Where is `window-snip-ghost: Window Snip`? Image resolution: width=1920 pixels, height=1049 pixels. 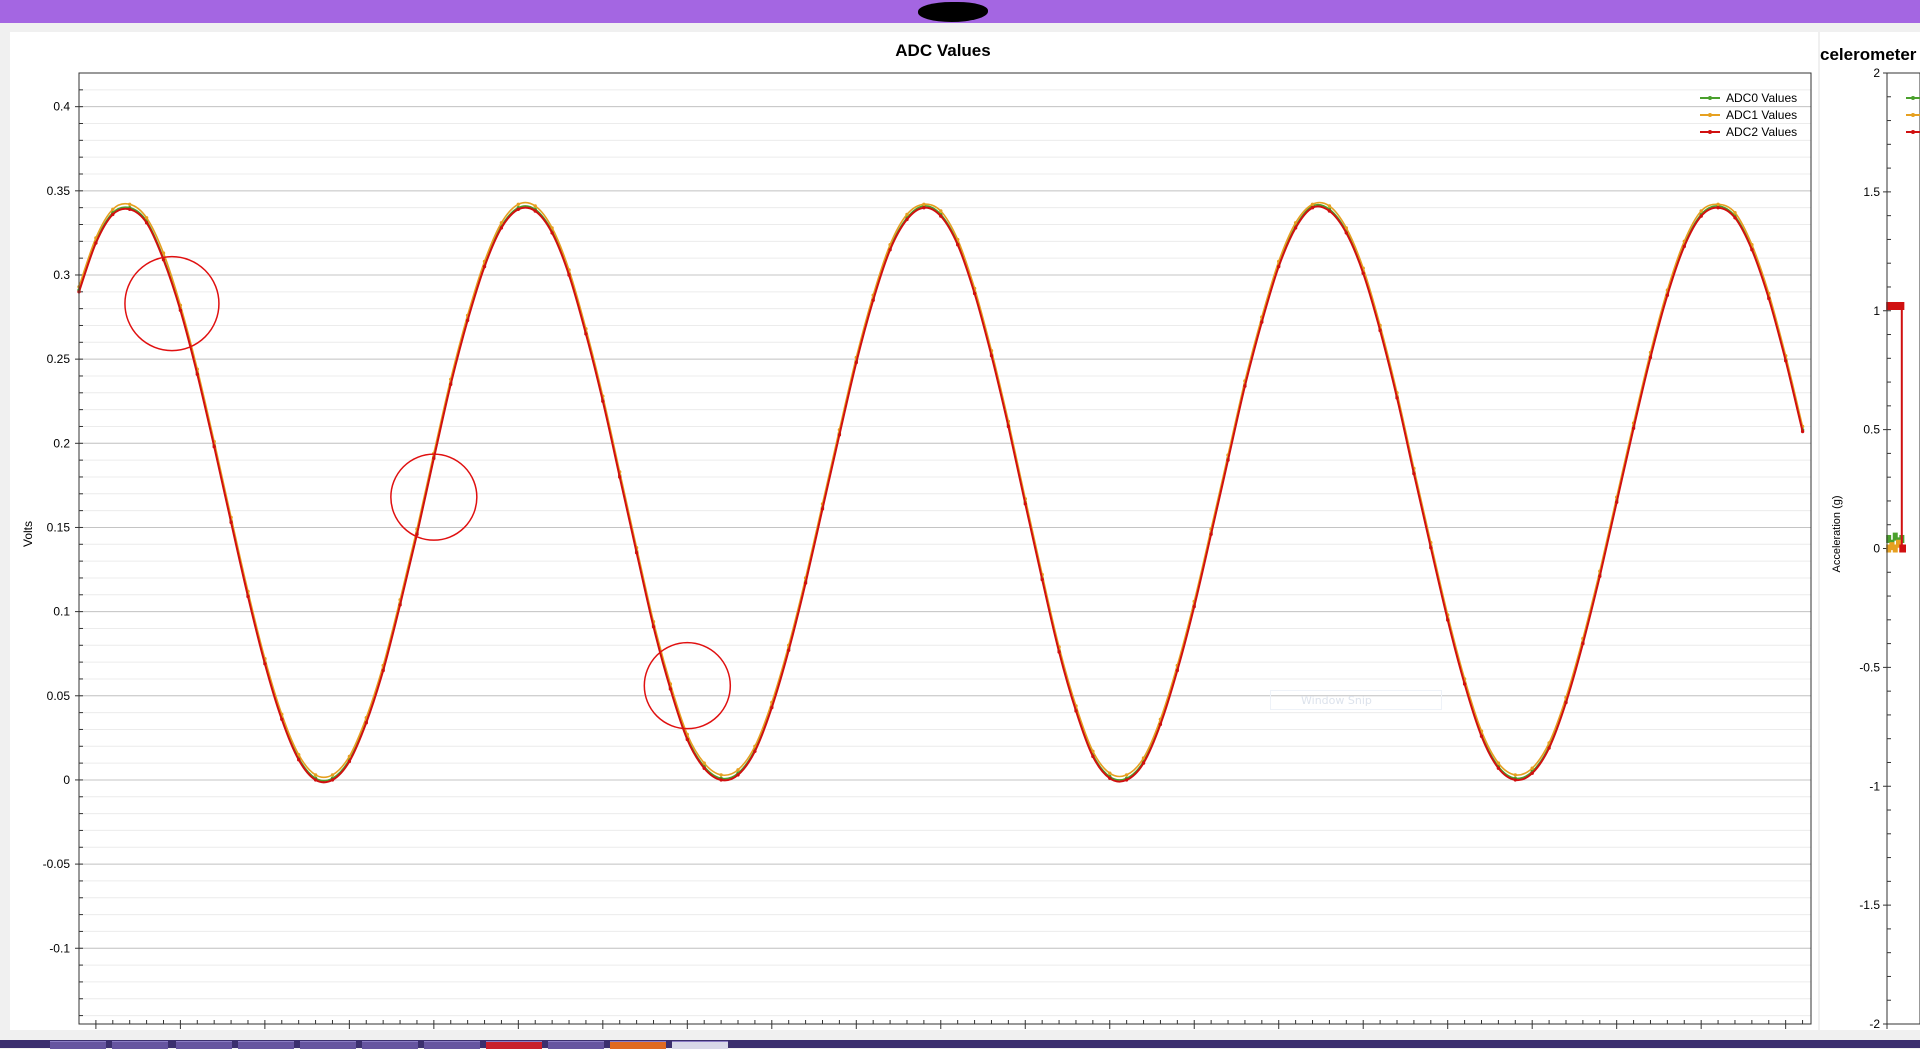
window-snip-ghost: Window Snip is located at coordinates (1356, 700).